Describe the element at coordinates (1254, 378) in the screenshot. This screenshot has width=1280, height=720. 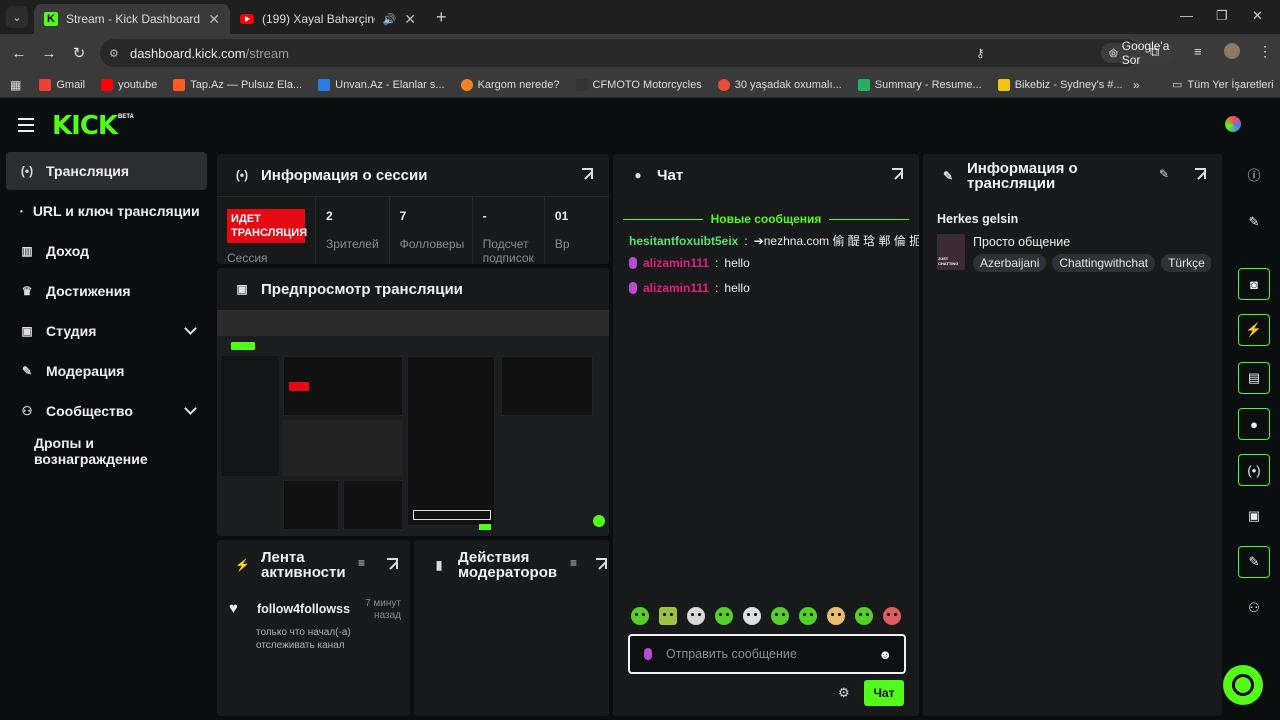
I see `notes-icon: ▤` at that location.